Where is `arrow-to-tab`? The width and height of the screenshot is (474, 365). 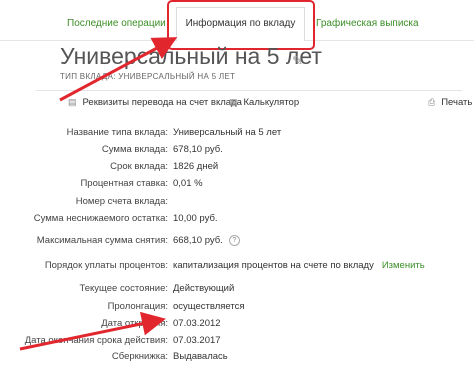 arrow-to-tab is located at coordinates (118, 69).